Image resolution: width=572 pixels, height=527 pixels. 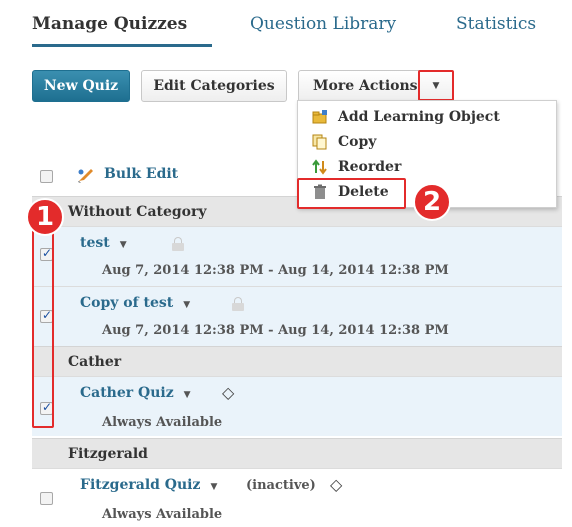 What do you see at coordinates (46, 498) in the screenshot?
I see `quiz-checkbox-fitzgerald-quiz` at bounding box center [46, 498].